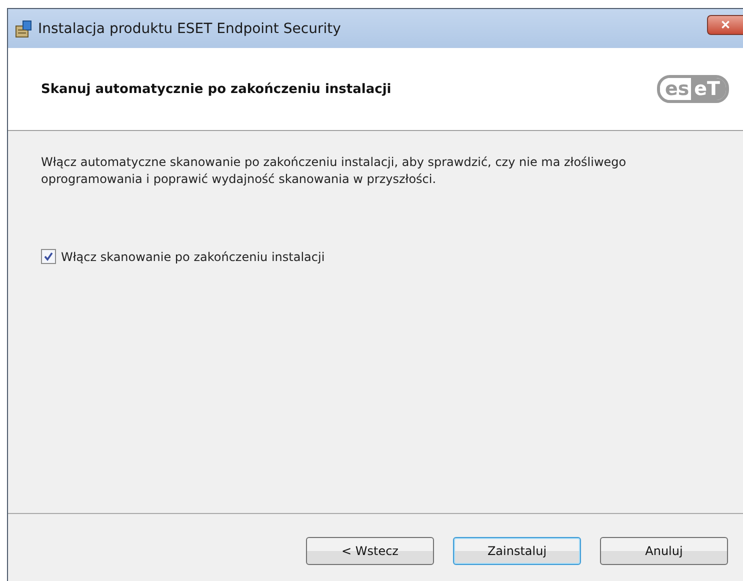 This screenshot has height=581, width=743. Describe the element at coordinates (48, 256) in the screenshot. I see `checkbox` at that location.